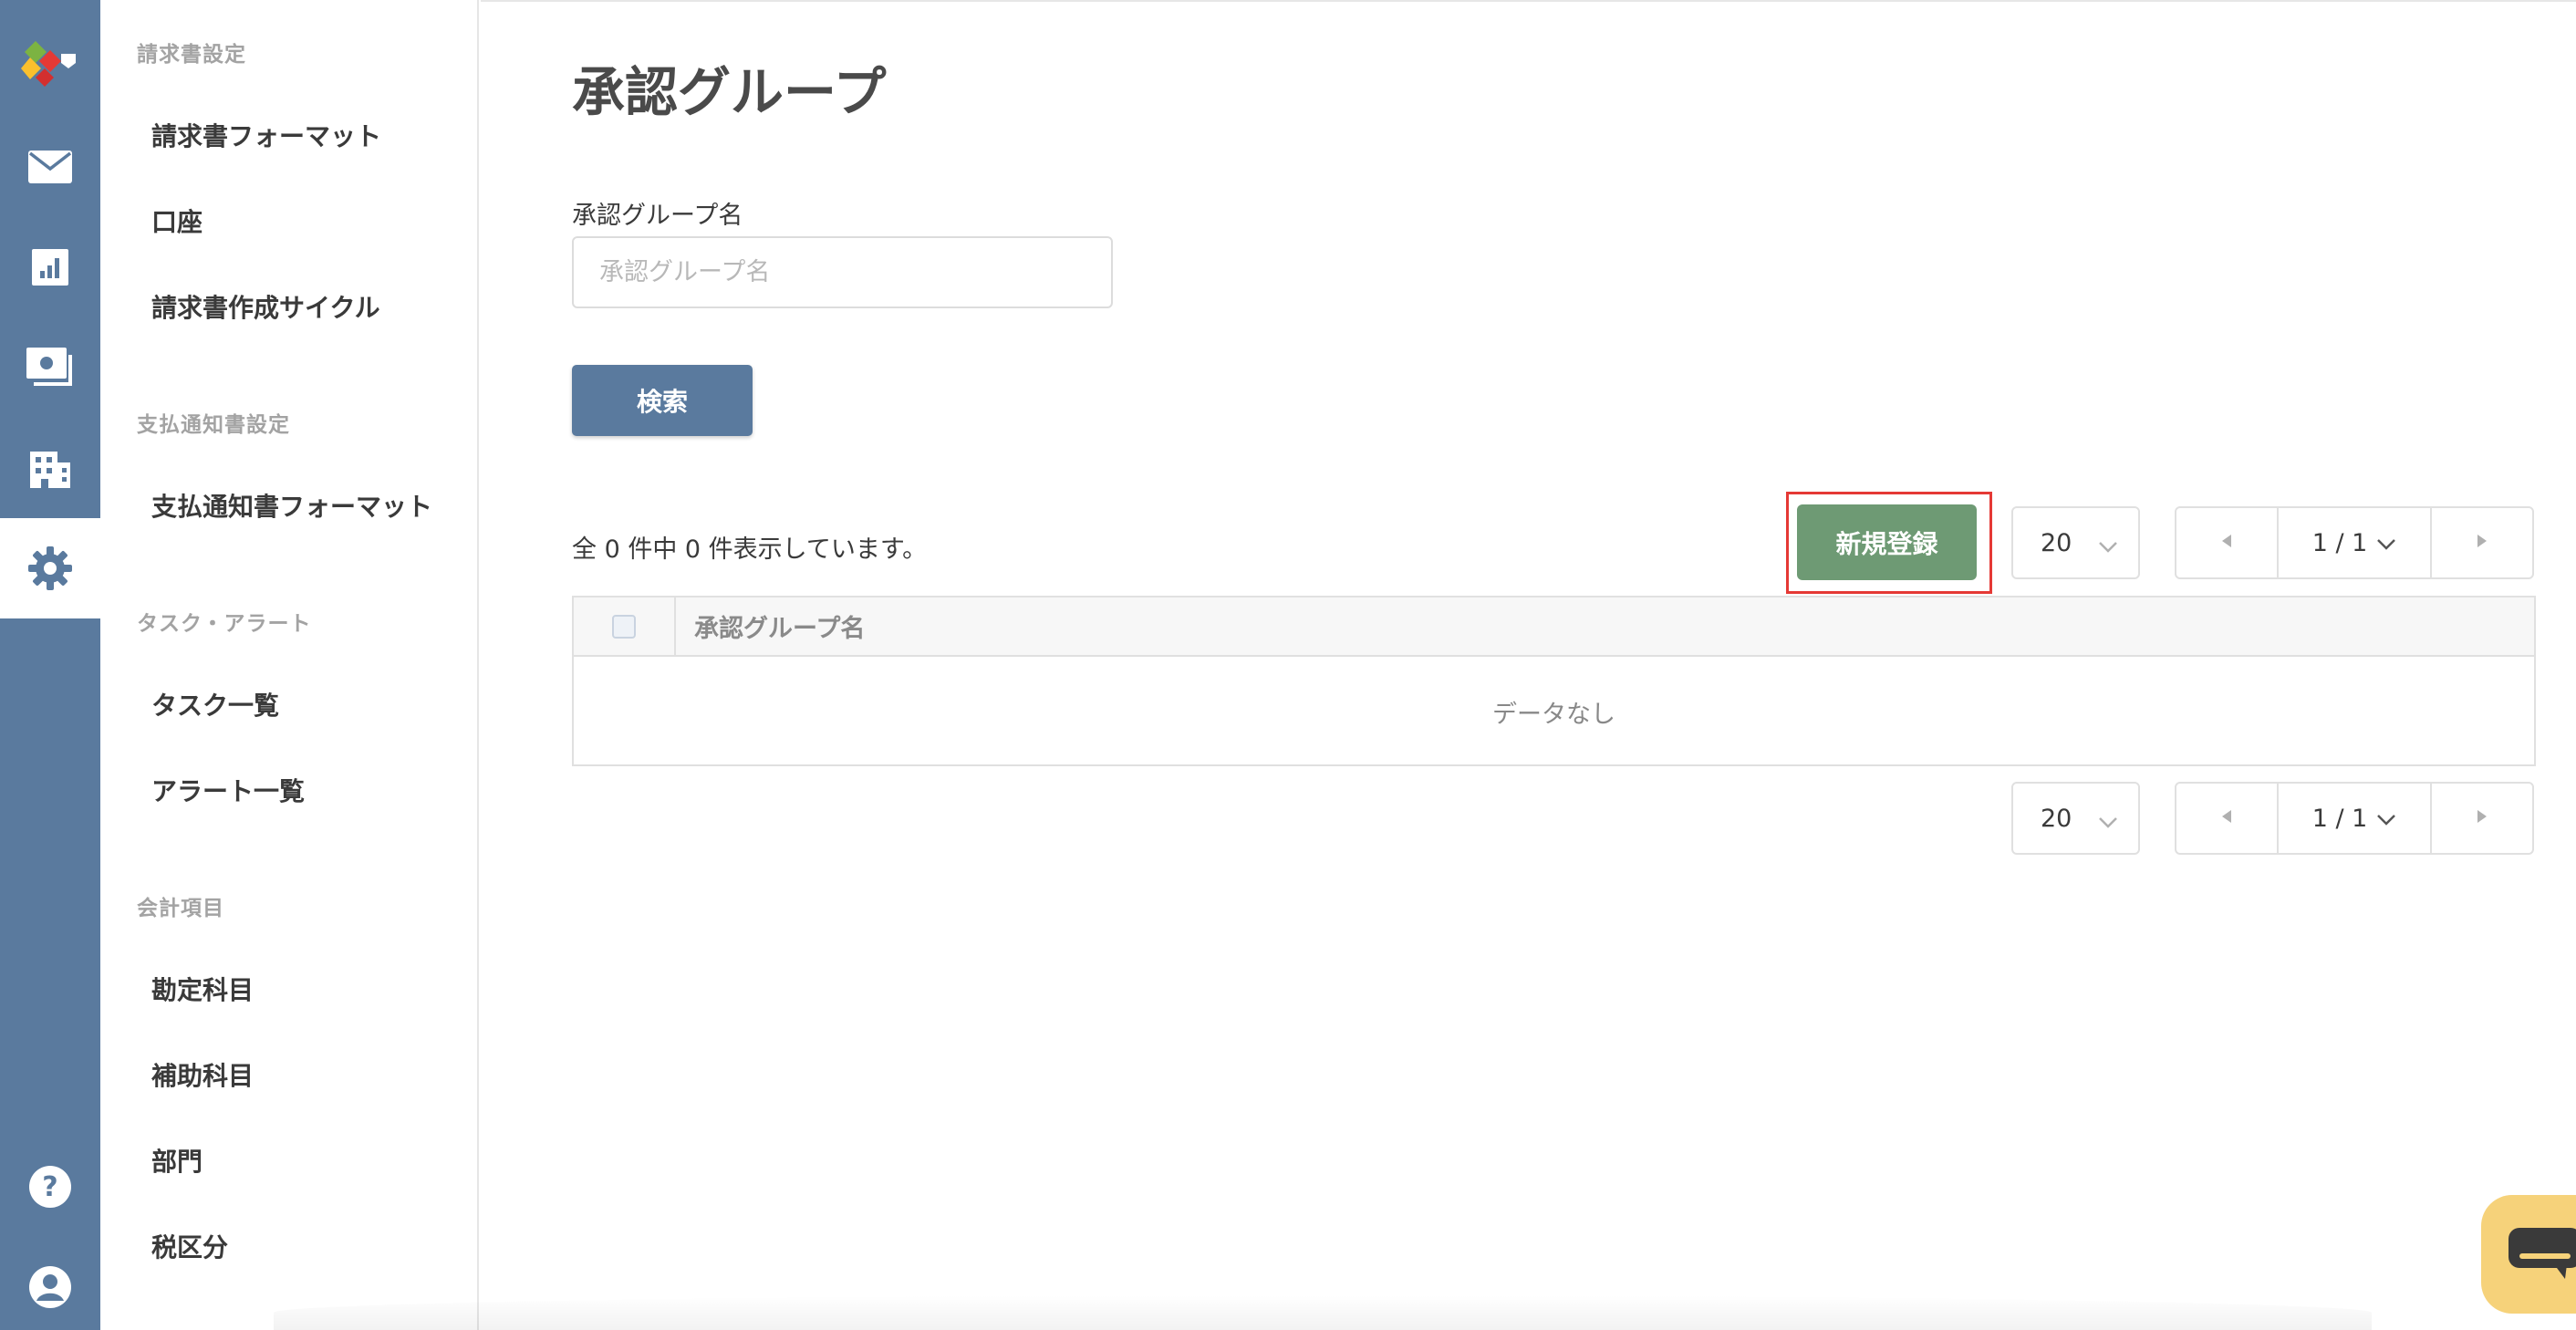 The width and height of the screenshot is (2576, 1330). I want to click on app-logo-icon, so click(50, 63).